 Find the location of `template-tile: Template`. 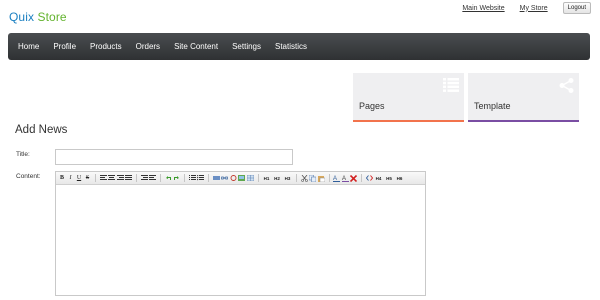

template-tile: Template is located at coordinates (523, 97).